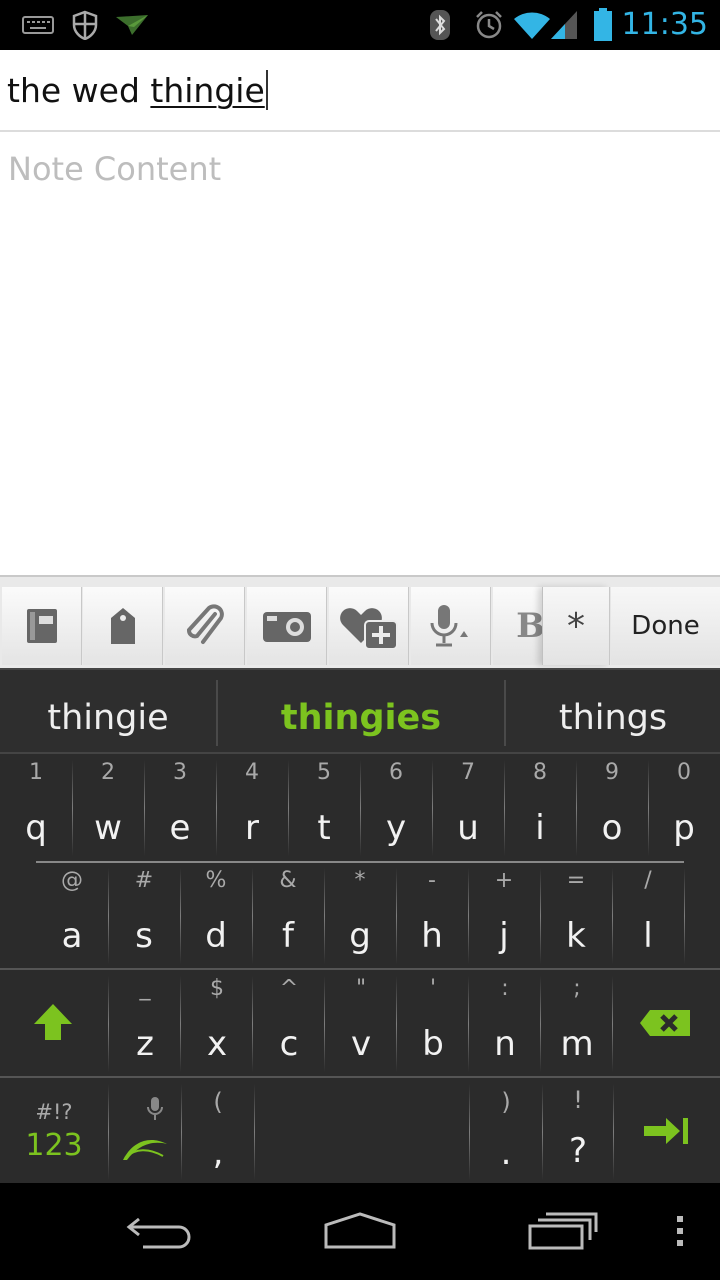  What do you see at coordinates (54, 1112) in the screenshot?
I see `symbols-key-alt: #!?` at bounding box center [54, 1112].